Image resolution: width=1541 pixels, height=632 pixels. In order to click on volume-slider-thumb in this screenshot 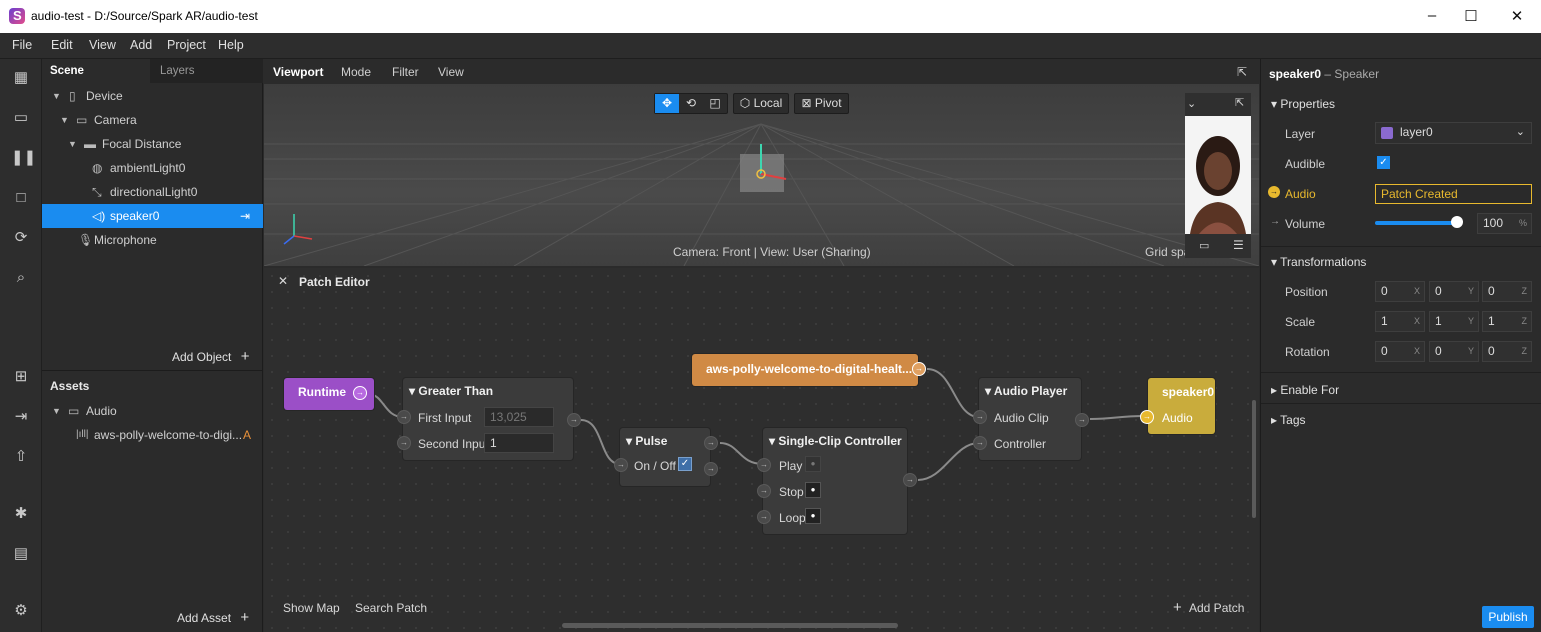, I will do `click(1457, 222)`.